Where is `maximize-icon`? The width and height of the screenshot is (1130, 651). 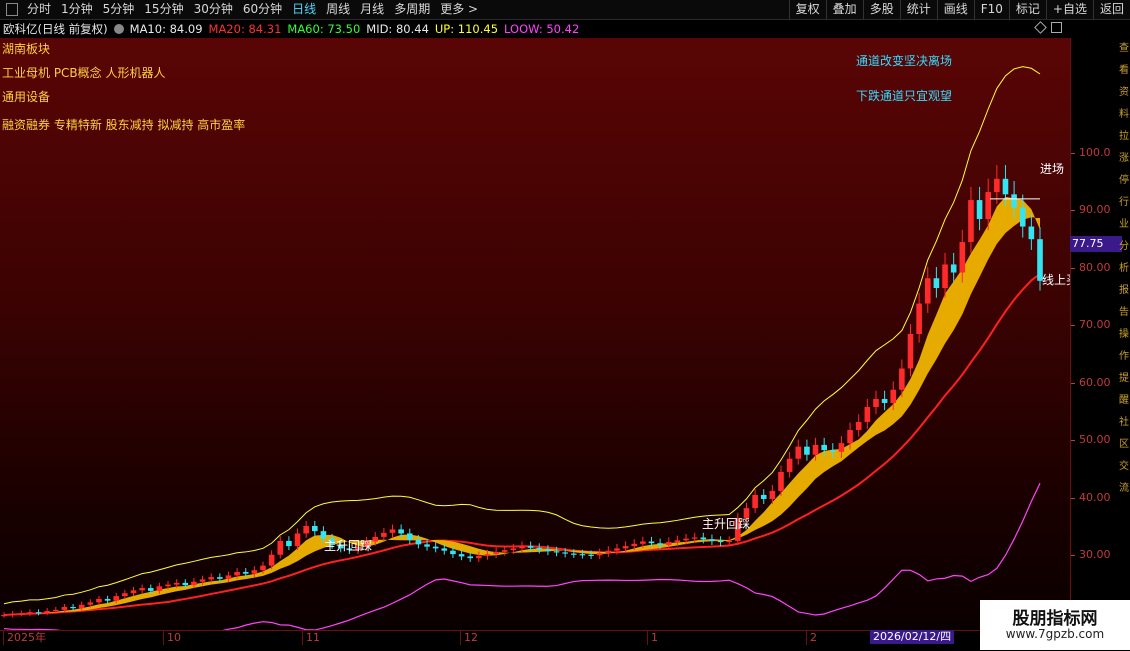
maximize-icon is located at coordinates (1056, 27).